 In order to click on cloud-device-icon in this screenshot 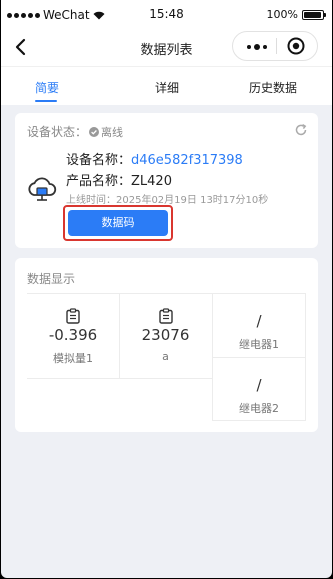, I will do `click(42, 189)`.